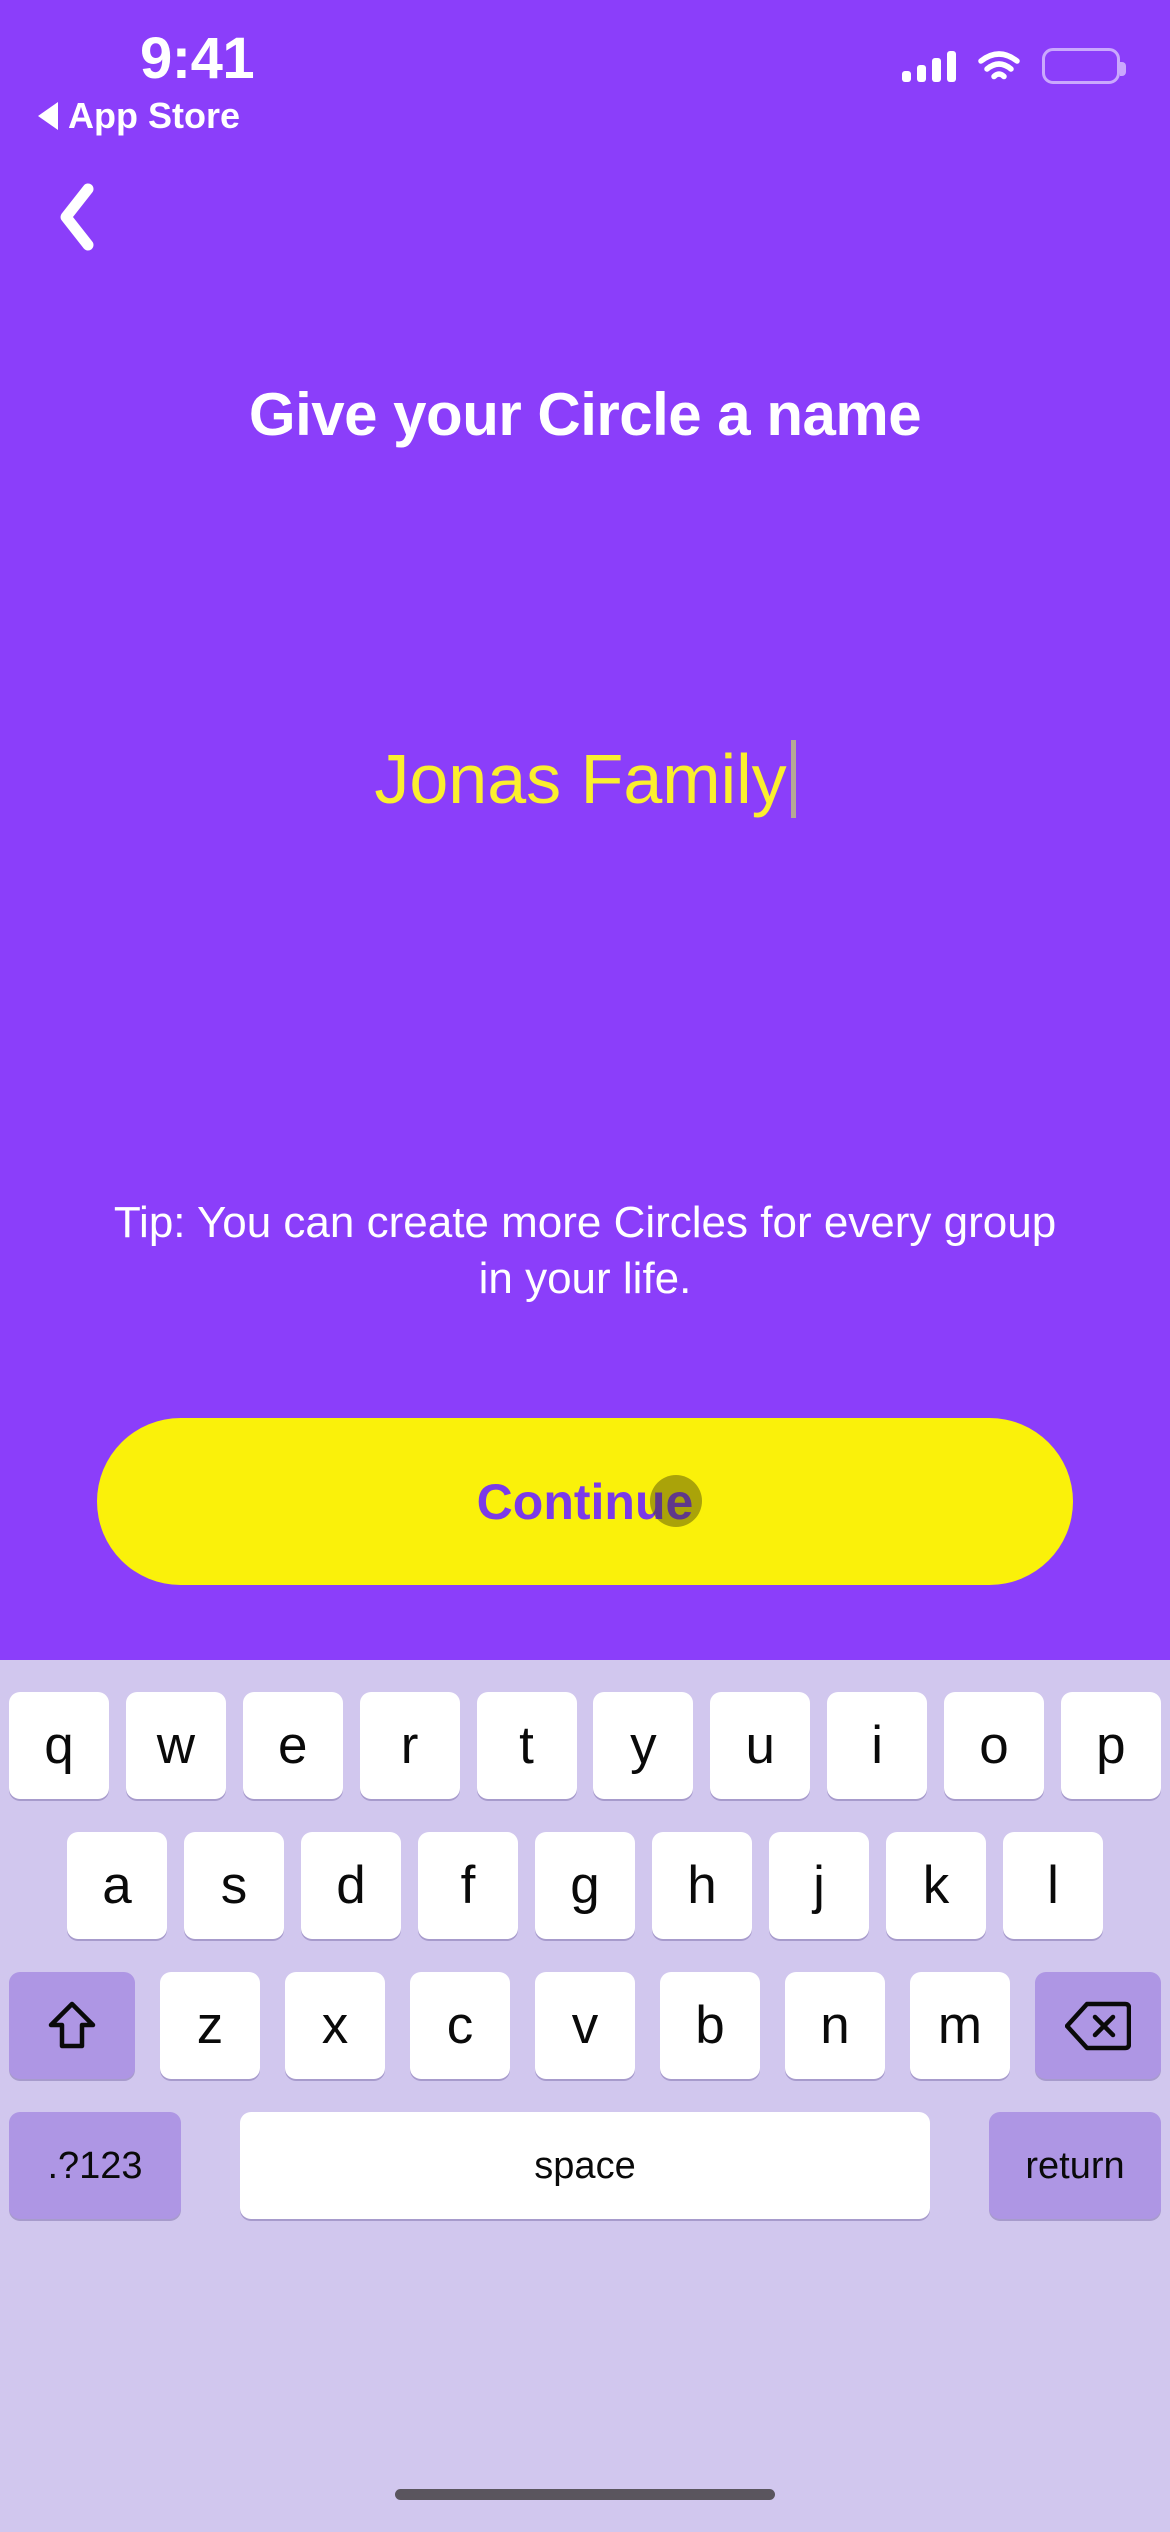  Describe the element at coordinates (702, 1885) in the screenshot. I see `key-h: h` at that location.